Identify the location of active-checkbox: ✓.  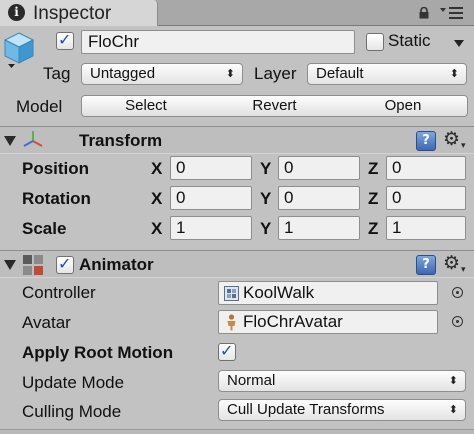
(65, 40).